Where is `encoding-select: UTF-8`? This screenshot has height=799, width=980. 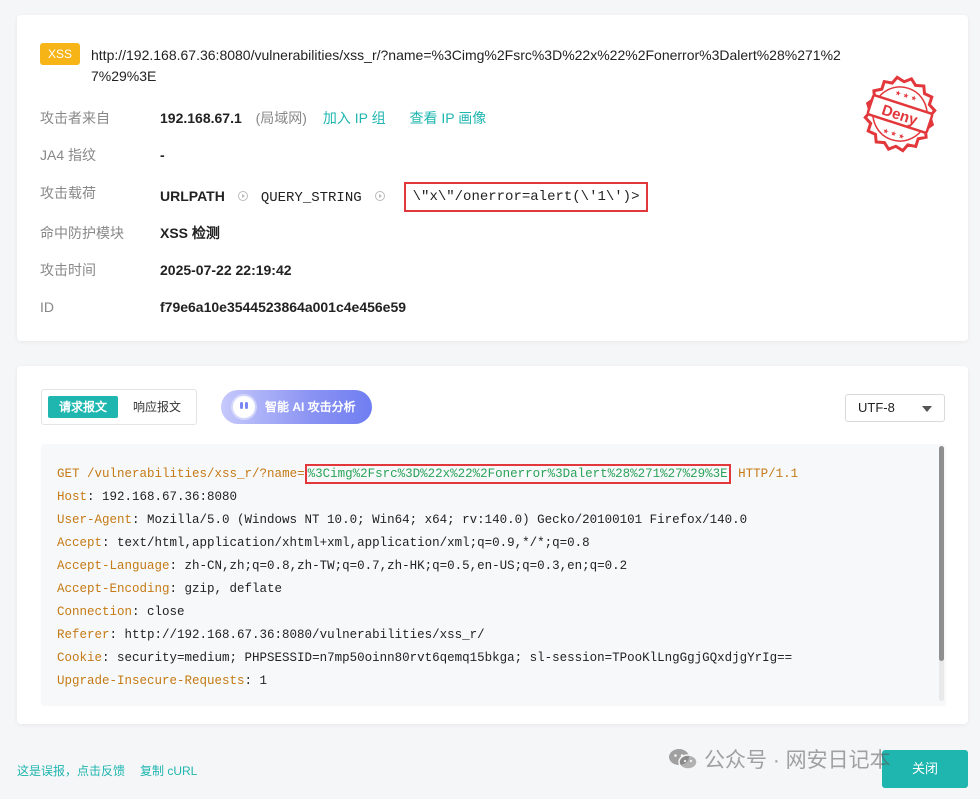 encoding-select: UTF-8 is located at coordinates (895, 408).